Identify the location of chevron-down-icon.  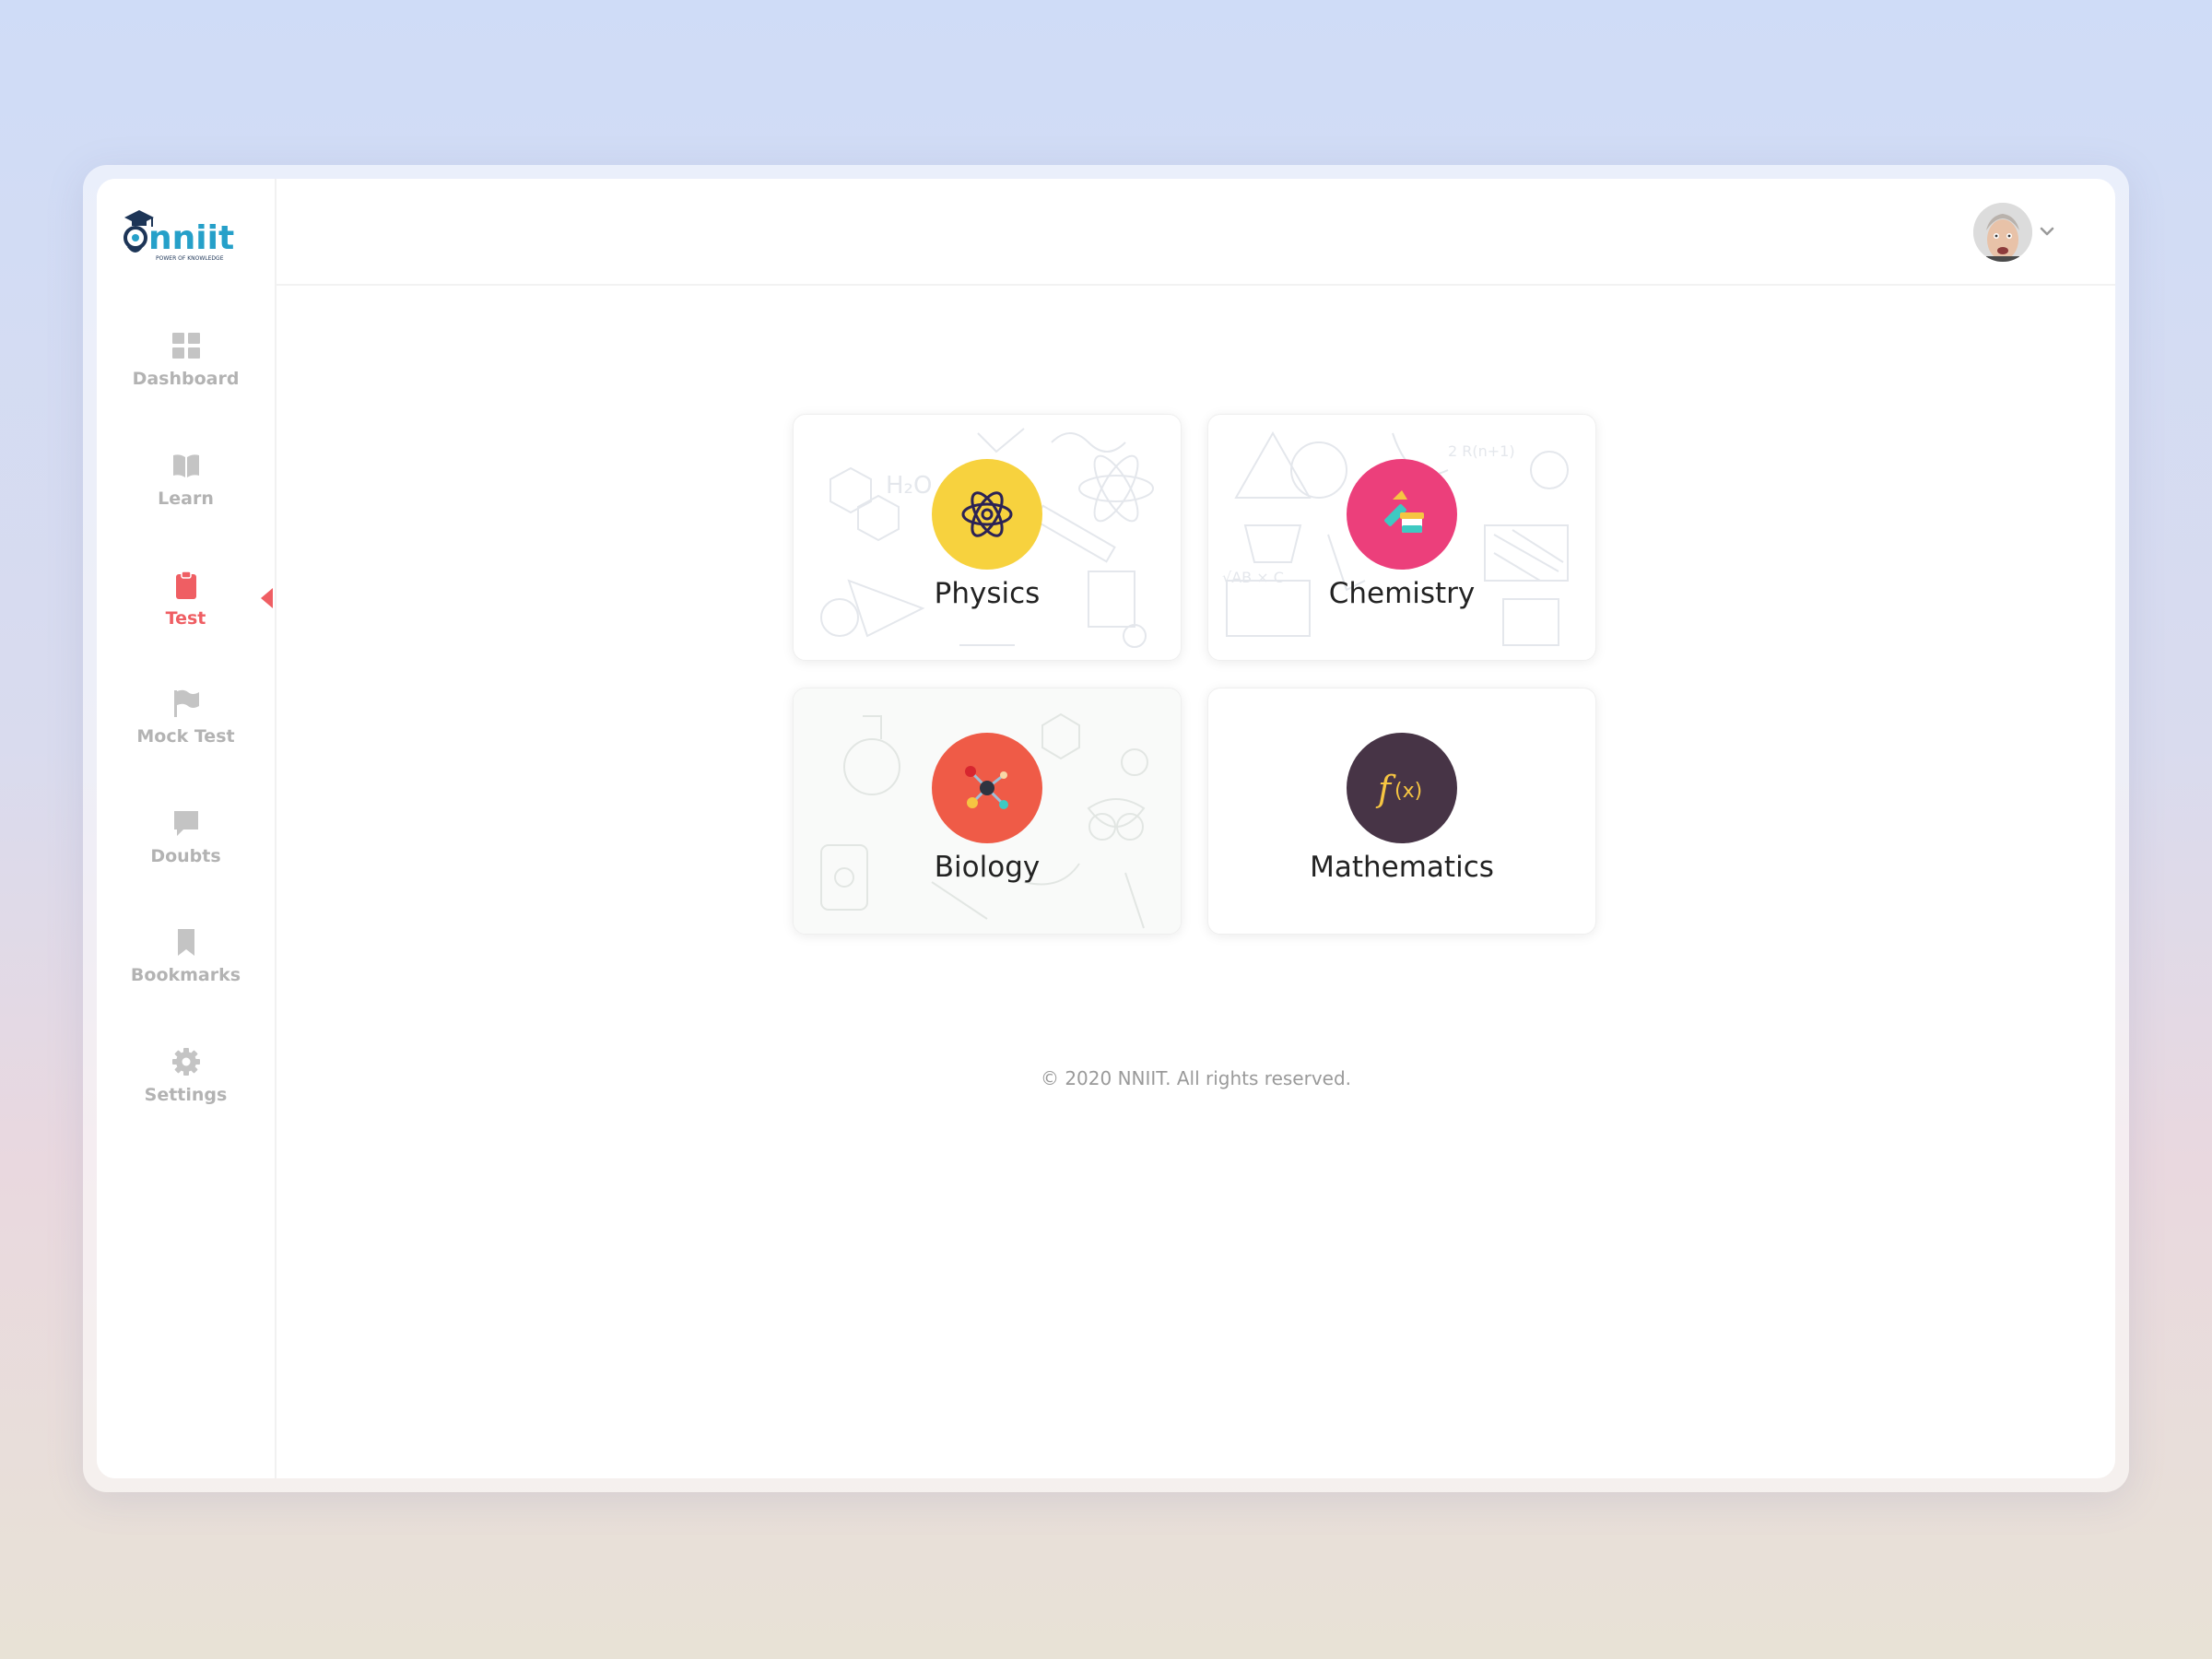
(2047, 231).